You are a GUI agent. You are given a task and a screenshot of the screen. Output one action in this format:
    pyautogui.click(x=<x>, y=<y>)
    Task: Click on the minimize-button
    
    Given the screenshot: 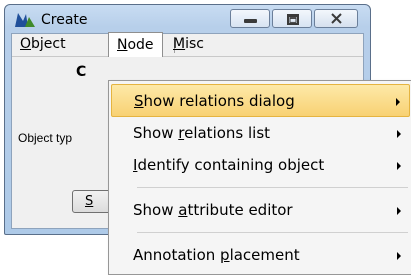 What is the action you would take?
    pyautogui.click(x=250, y=18)
    